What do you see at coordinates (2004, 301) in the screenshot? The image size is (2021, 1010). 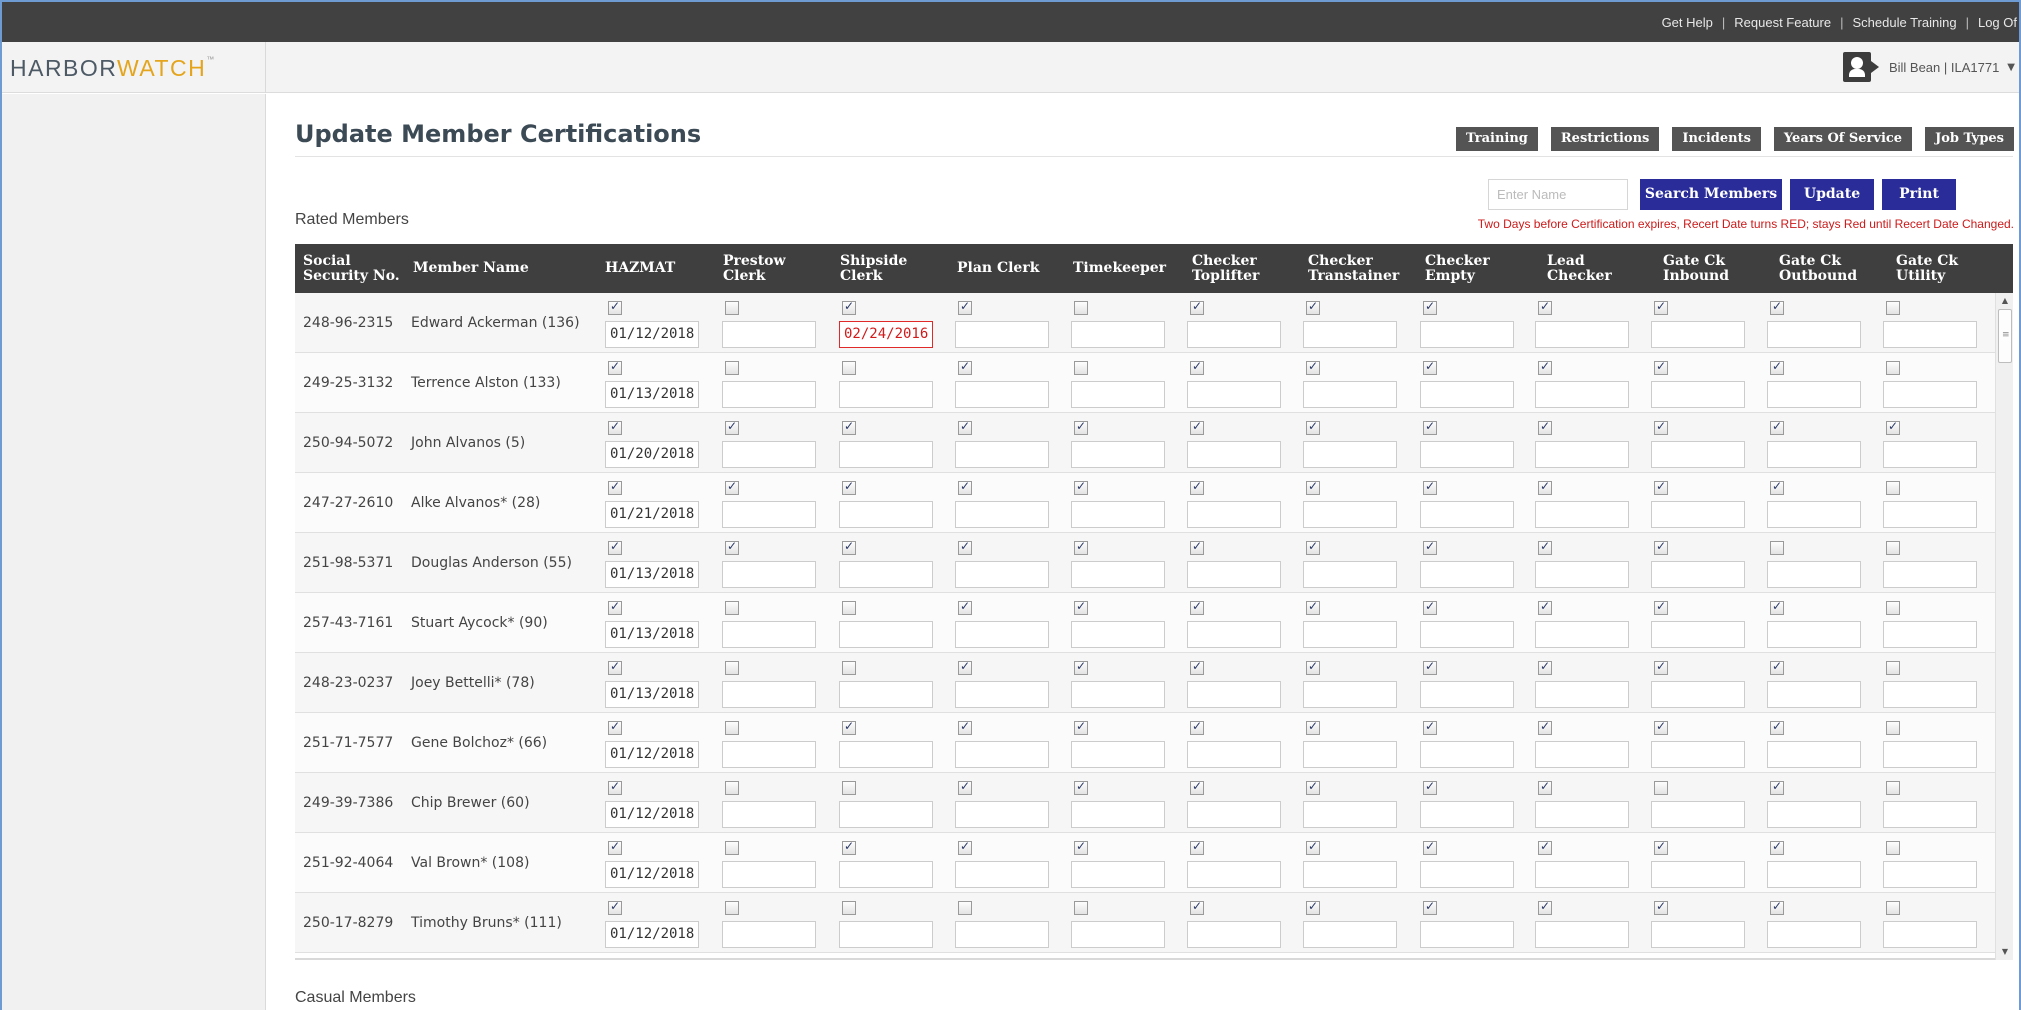 I see `scroll-up-arrow-icon: ▲` at bounding box center [2004, 301].